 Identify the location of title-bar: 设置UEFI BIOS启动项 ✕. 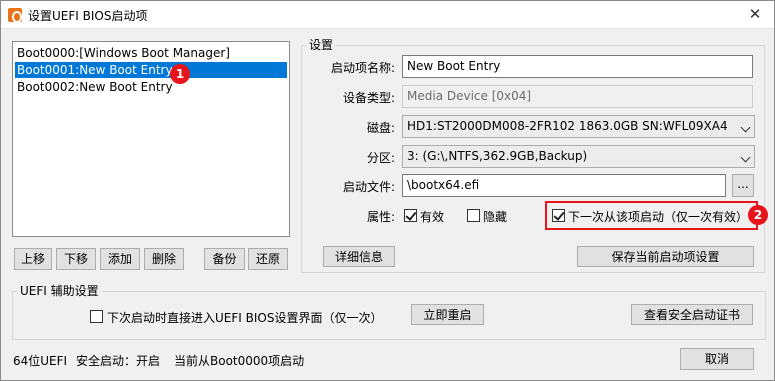
(387, 15).